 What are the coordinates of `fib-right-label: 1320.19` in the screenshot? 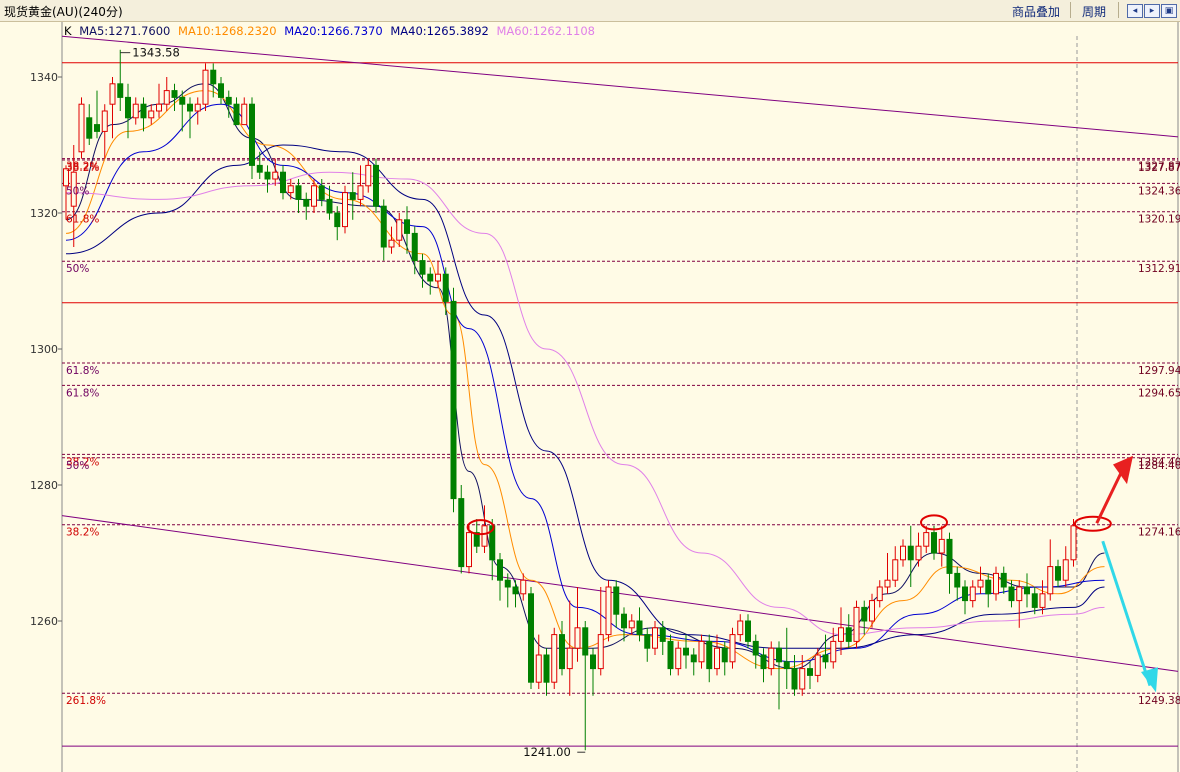 It's located at (1159, 220).